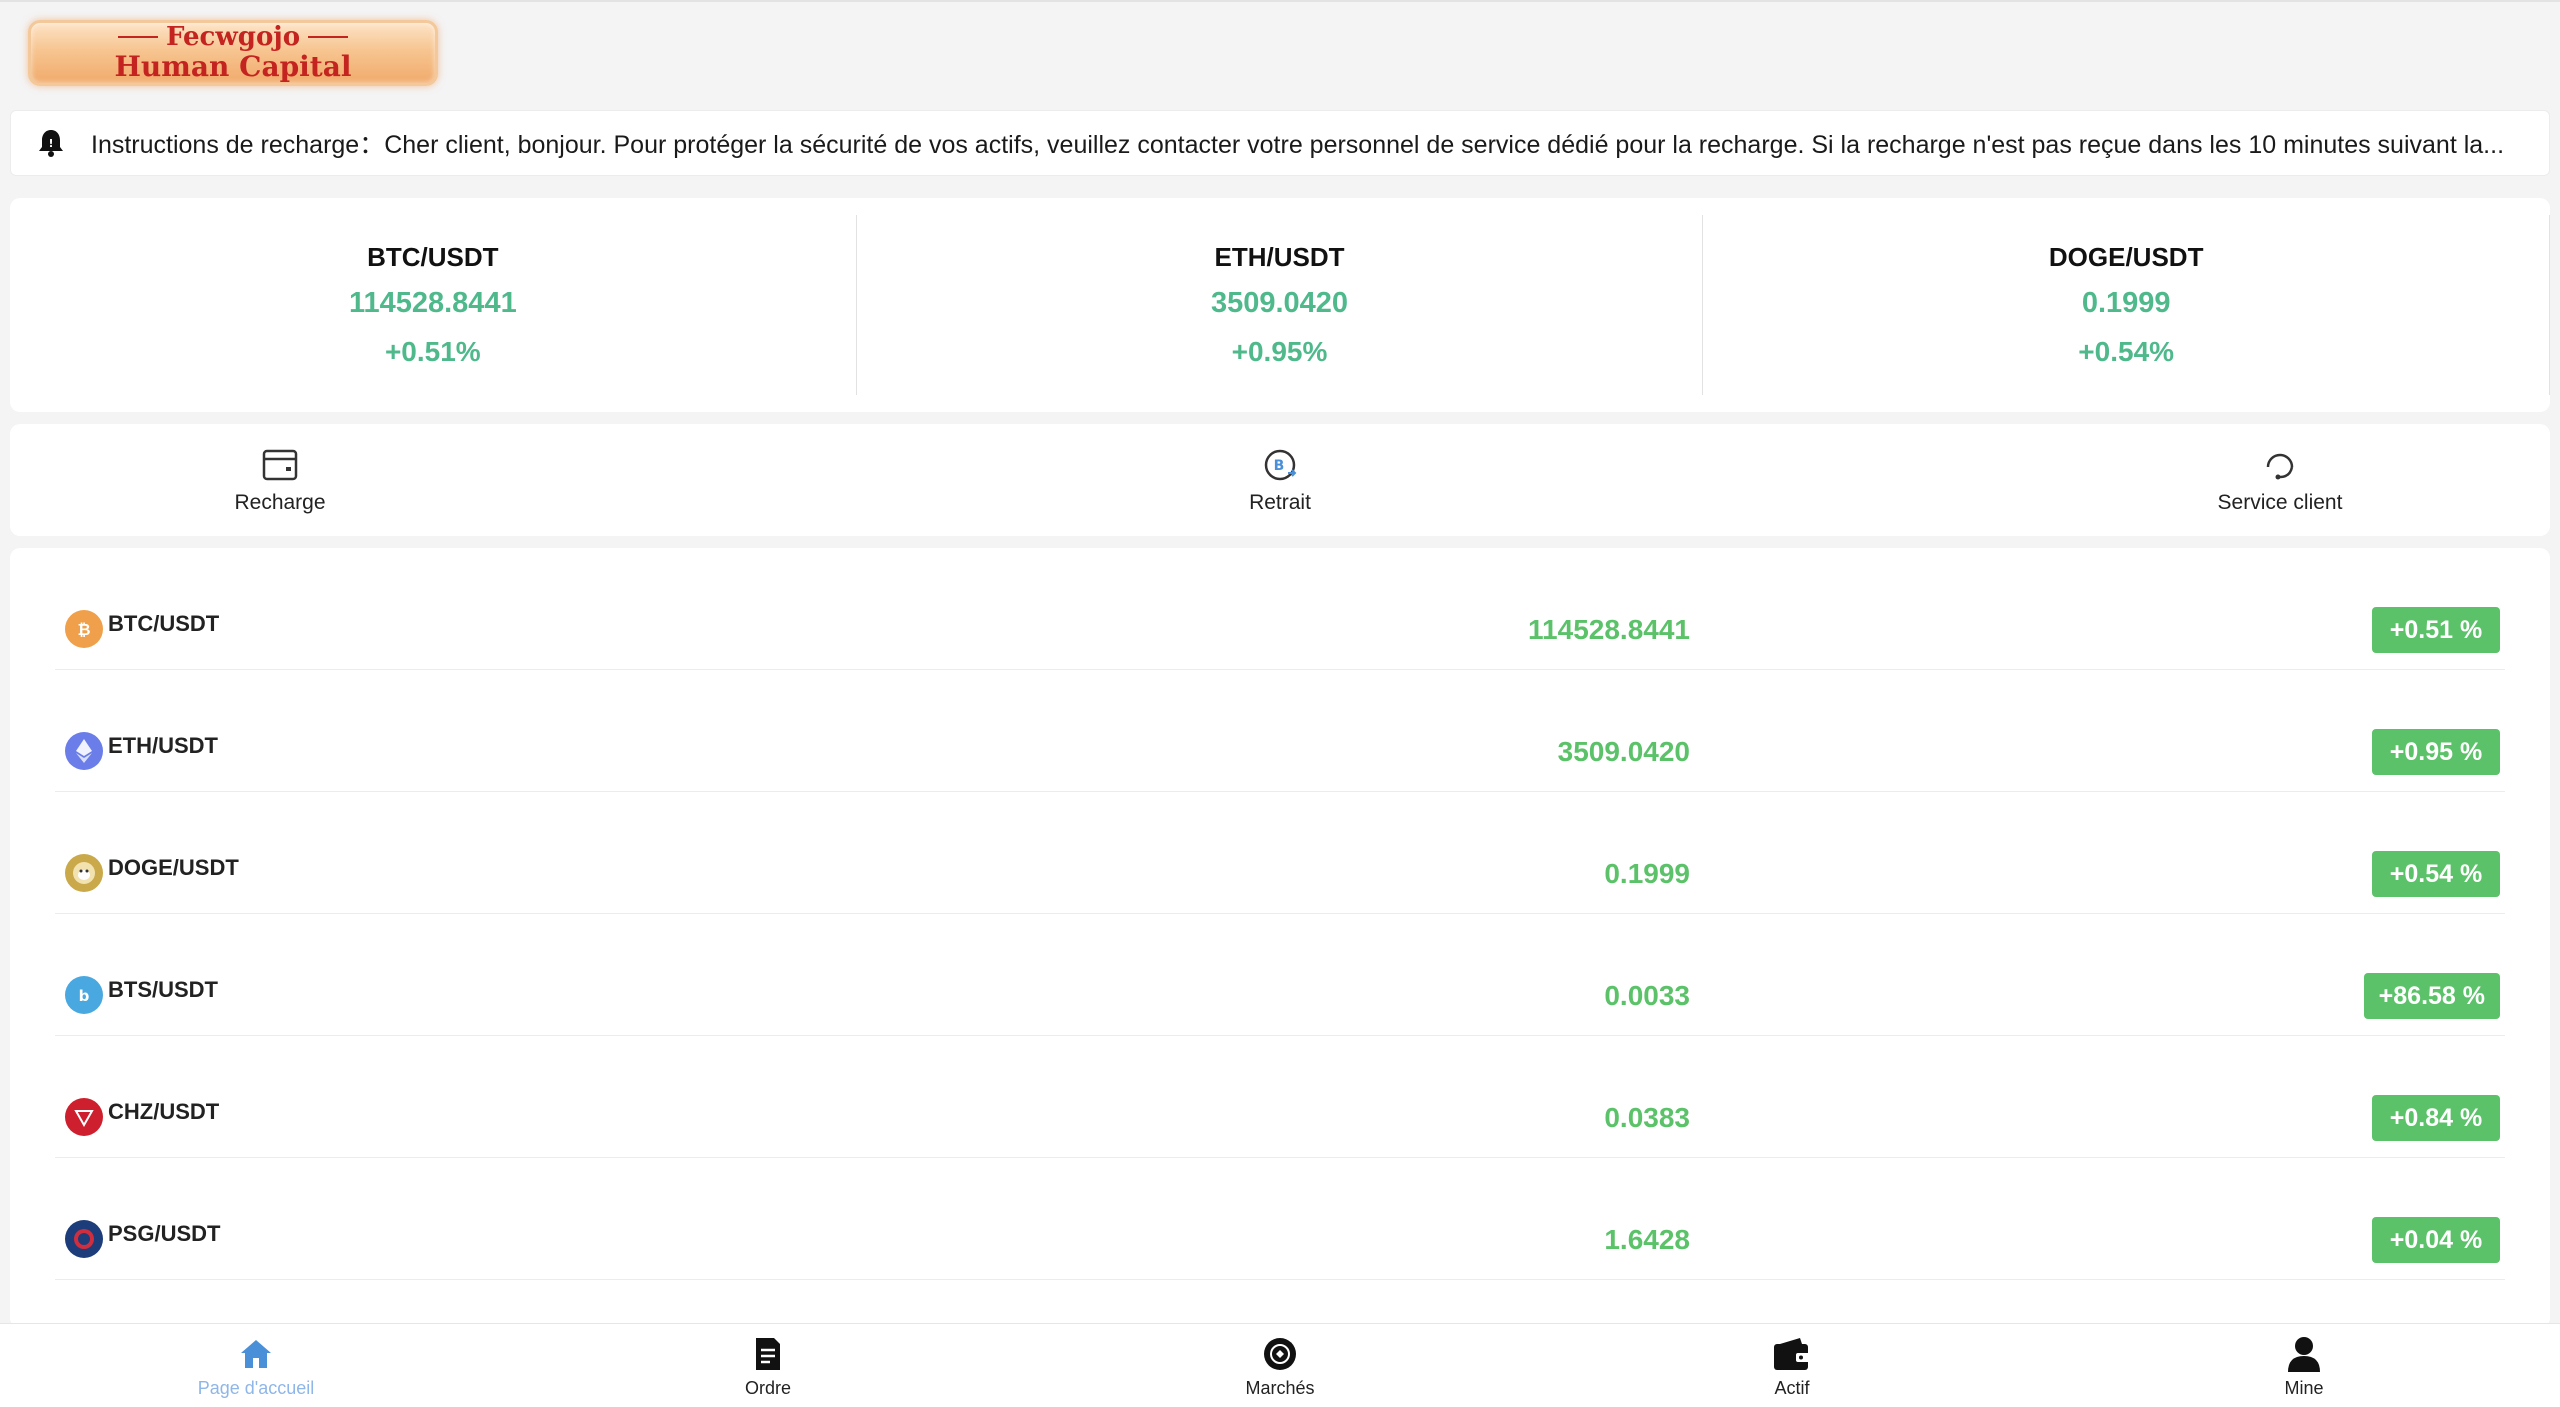 This screenshot has width=2560, height=1407. Describe the element at coordinates (2126, 257) in the screenshot. I see `ticker-pair: DOGE/USDT` at that location.